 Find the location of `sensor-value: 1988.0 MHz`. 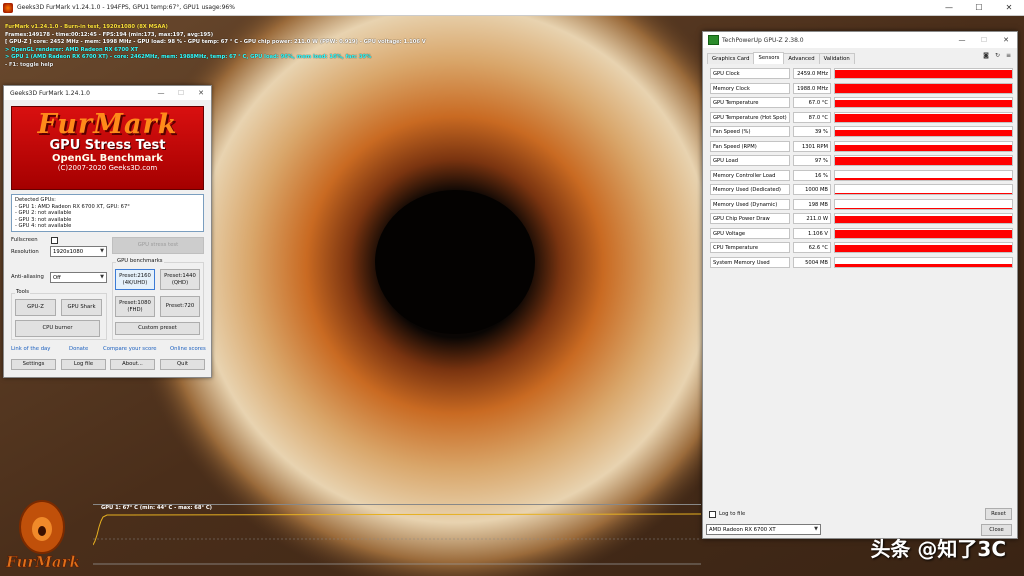

sensor-value: 1988.0 MHz is located at coordinates (812, 88).